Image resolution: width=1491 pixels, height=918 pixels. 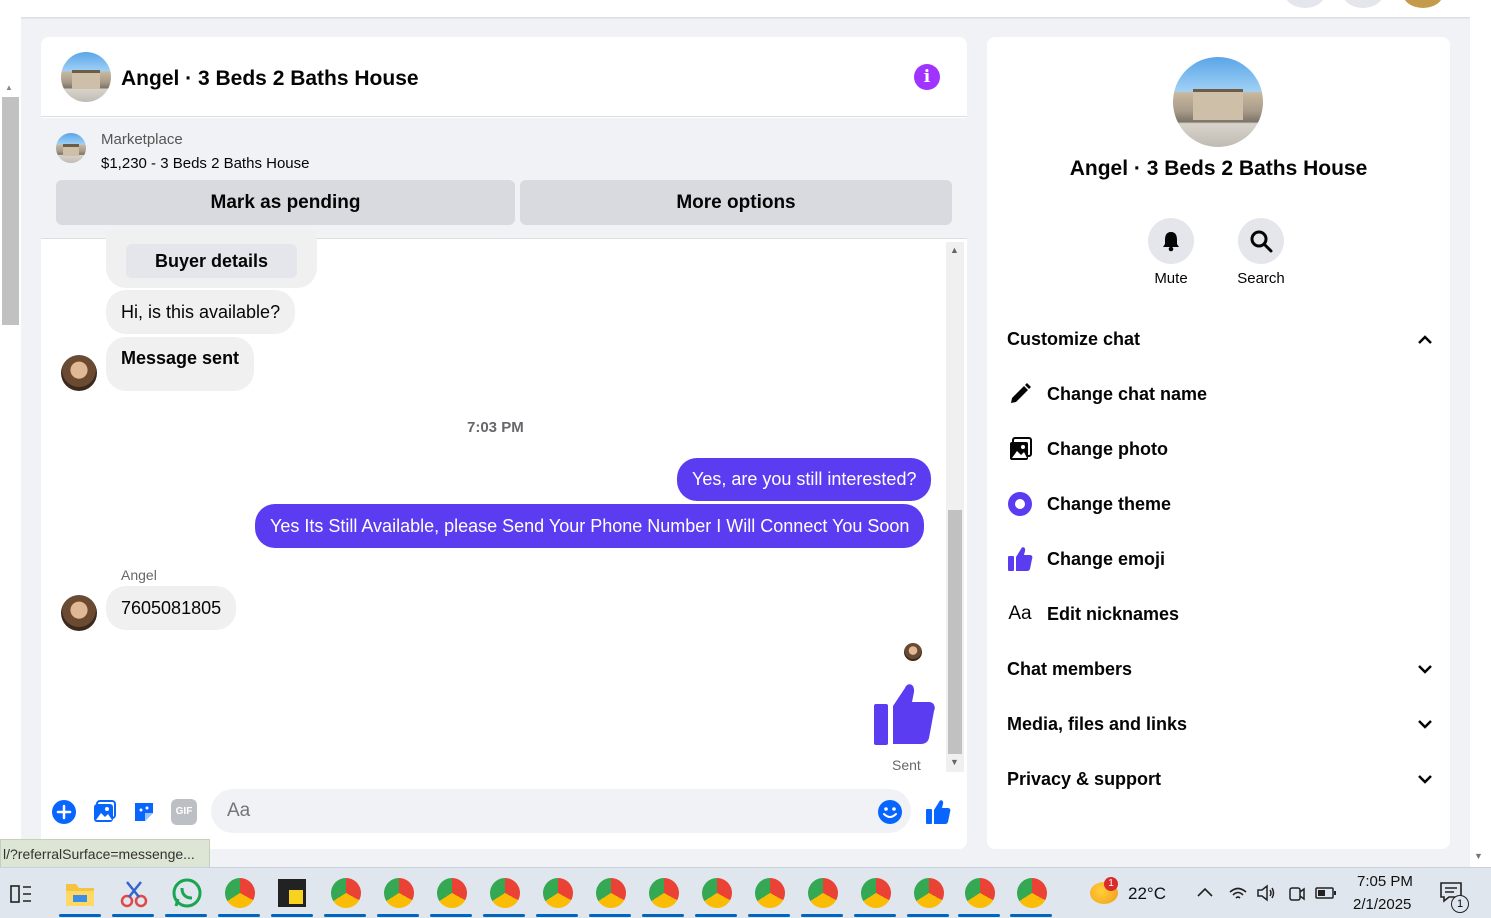 I want to click on edit-nicknames-label: Edit nicknames, so click(x=1113, y=613).